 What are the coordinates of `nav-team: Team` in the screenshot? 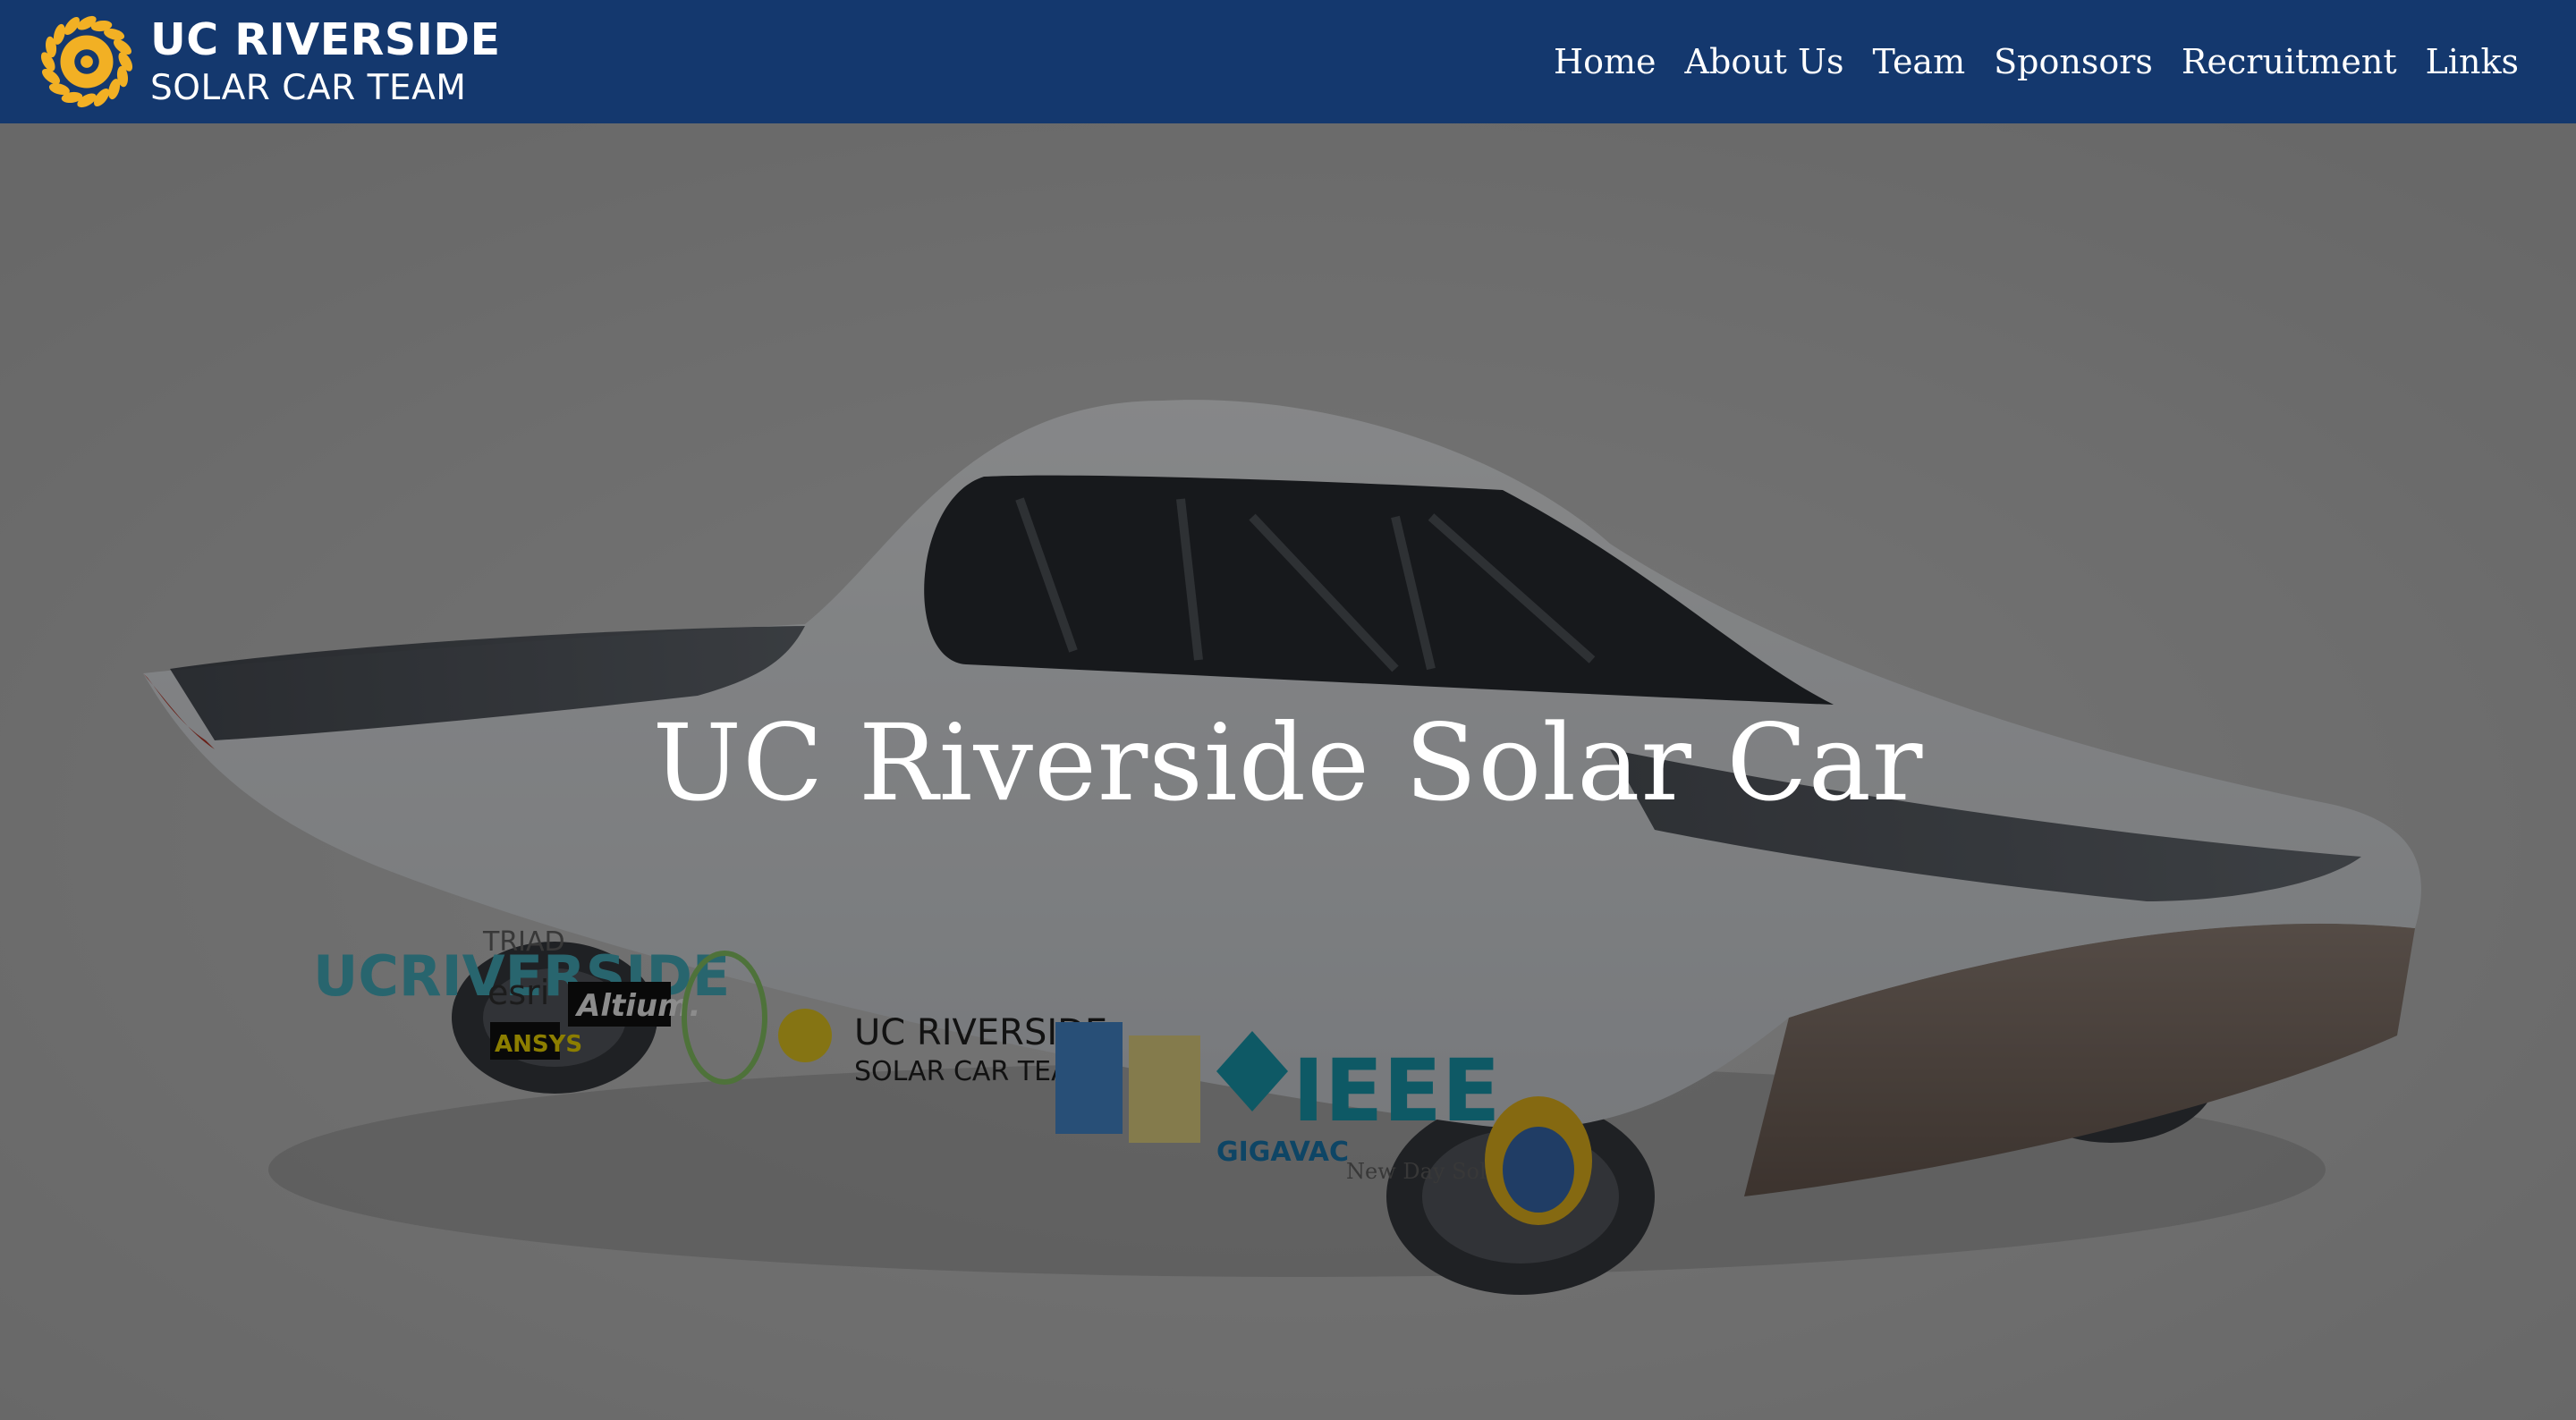 It's located at (1919, 61).